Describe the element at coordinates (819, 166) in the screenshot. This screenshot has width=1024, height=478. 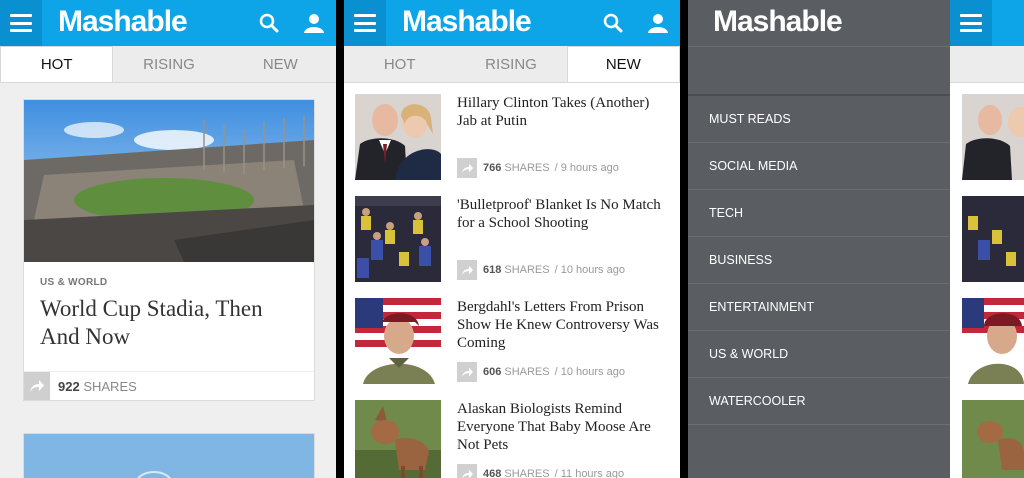
I see `nav-item-social-media: SOCIAL MEDIA` at that location.